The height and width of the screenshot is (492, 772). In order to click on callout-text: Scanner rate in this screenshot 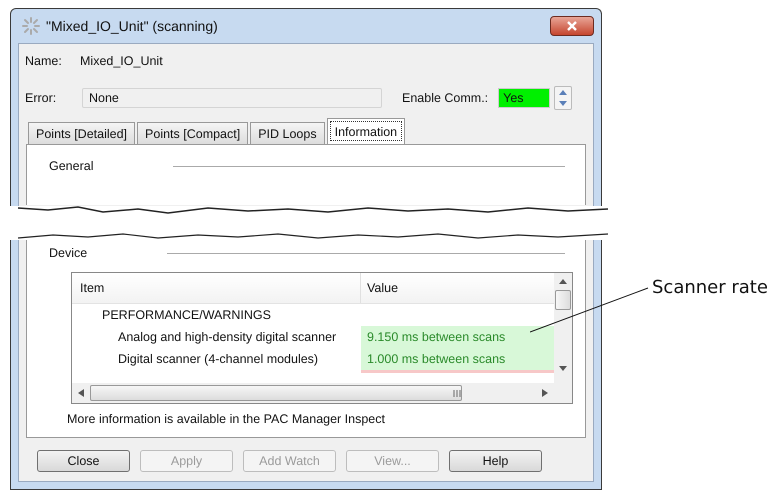, I will do `click(710, 287)`.